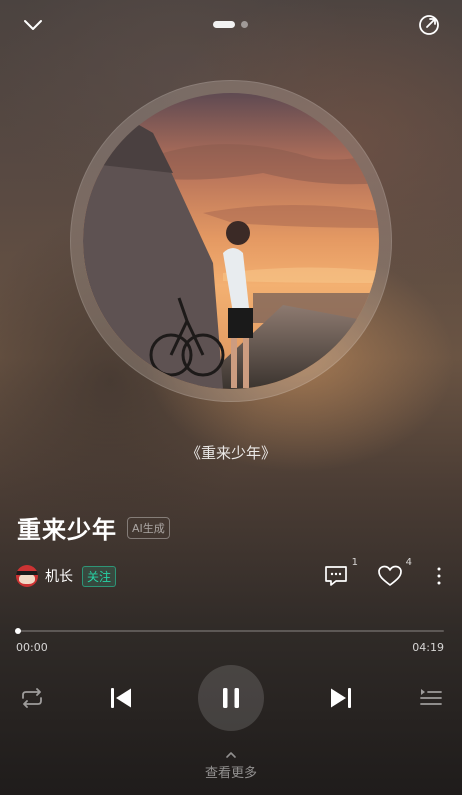 The height and width of the screenshot is (795, 462). What do you see at coordinates (429, 25) in the screenshot?
I see `share-icon` at bounding box center [429, 25].